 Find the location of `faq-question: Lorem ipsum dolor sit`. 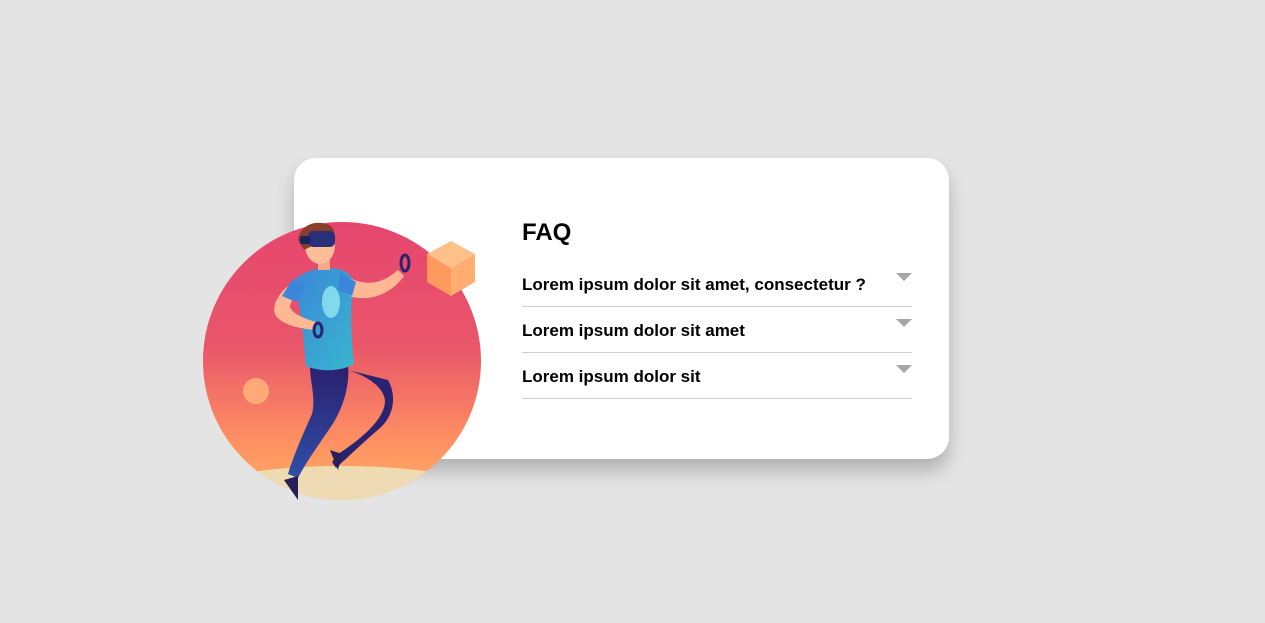

faq-question: Lorem ipsum dolor sit is located at coordinates (611, 377).